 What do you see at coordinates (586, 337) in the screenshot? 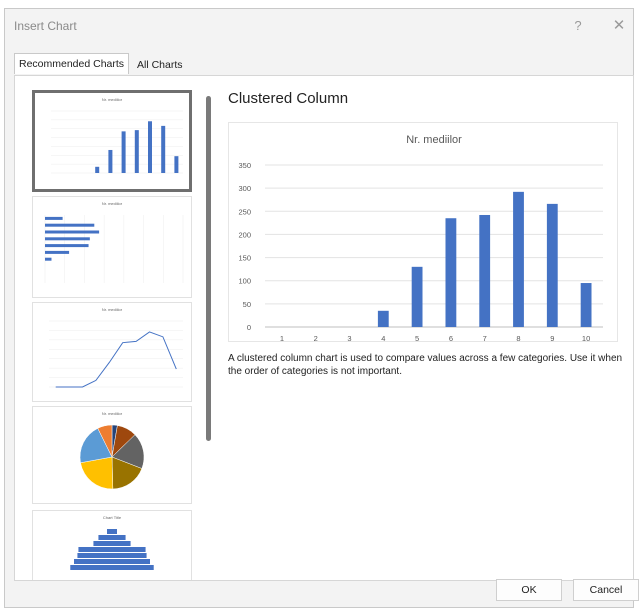
I see `x-tick-label: 10` at bounding box center [586, 337].